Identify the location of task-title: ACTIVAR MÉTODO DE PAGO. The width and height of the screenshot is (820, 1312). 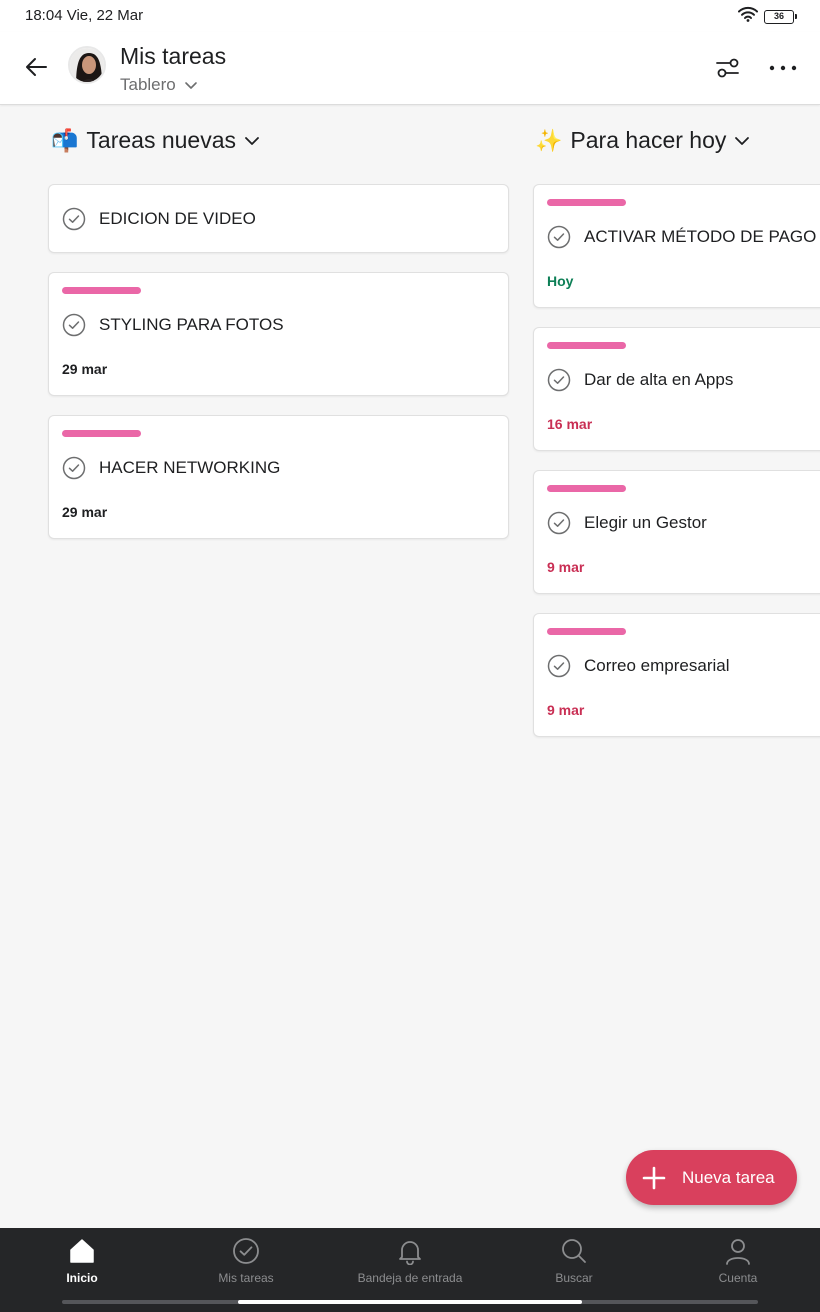
(700, 236).